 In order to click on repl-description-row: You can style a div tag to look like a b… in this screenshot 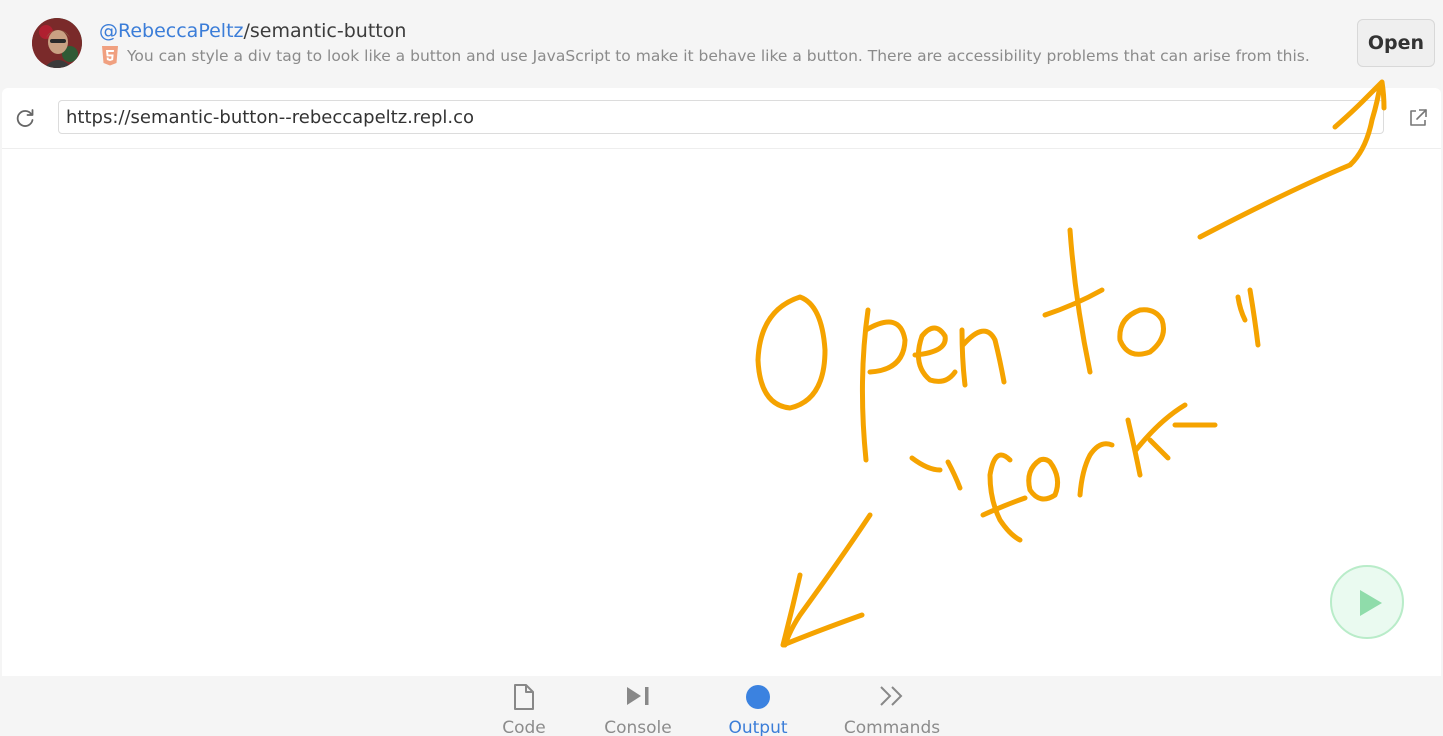, I will do `click(705, 56)`.